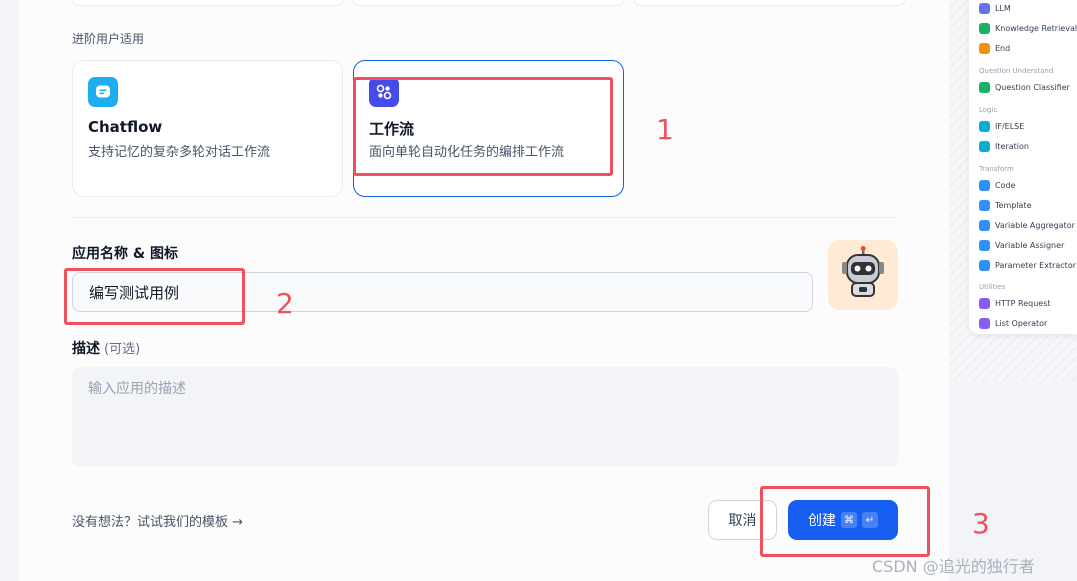 The image size is (1077, 581). I want to click on iteration-icon, so click(984, 146).